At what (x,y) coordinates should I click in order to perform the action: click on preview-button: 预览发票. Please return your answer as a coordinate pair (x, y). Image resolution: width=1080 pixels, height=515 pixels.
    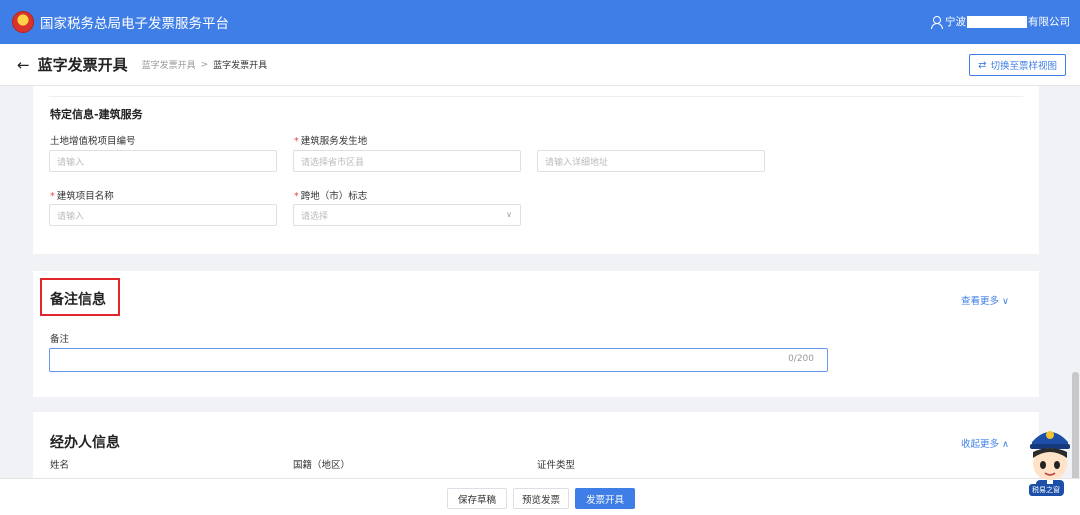
    Looking at the image, I should click on (541, 498).